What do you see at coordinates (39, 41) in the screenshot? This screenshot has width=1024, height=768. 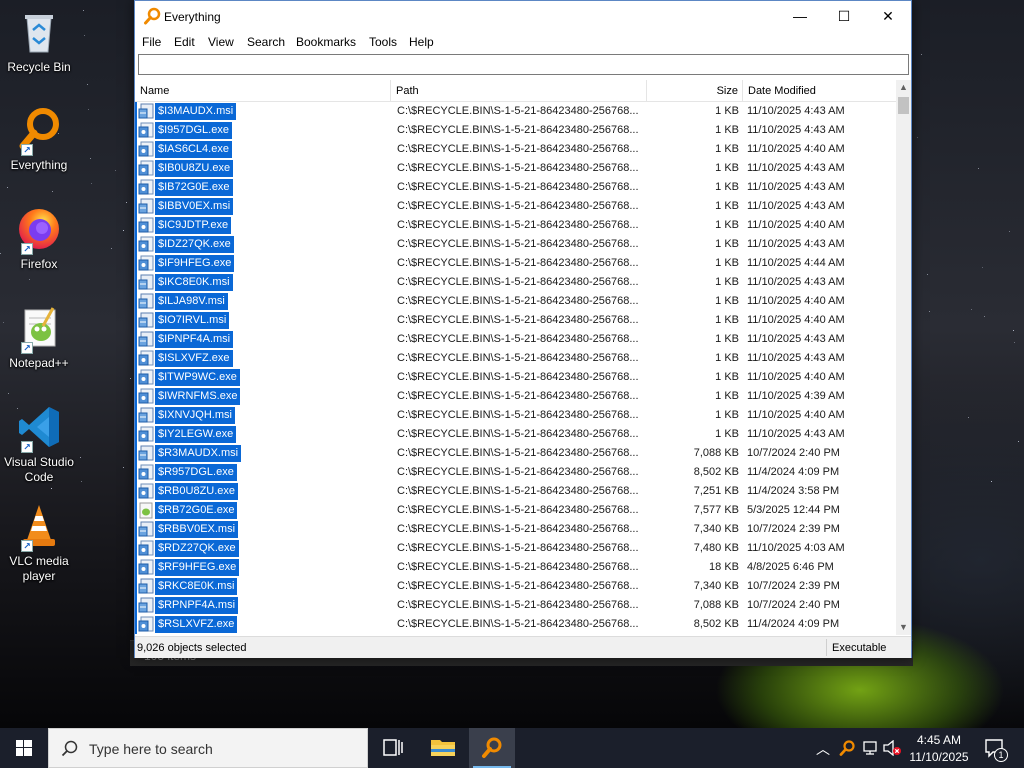 I see `desktop-icon-recycle-bin: Recycle Bin` at bounding box center [39, 41].